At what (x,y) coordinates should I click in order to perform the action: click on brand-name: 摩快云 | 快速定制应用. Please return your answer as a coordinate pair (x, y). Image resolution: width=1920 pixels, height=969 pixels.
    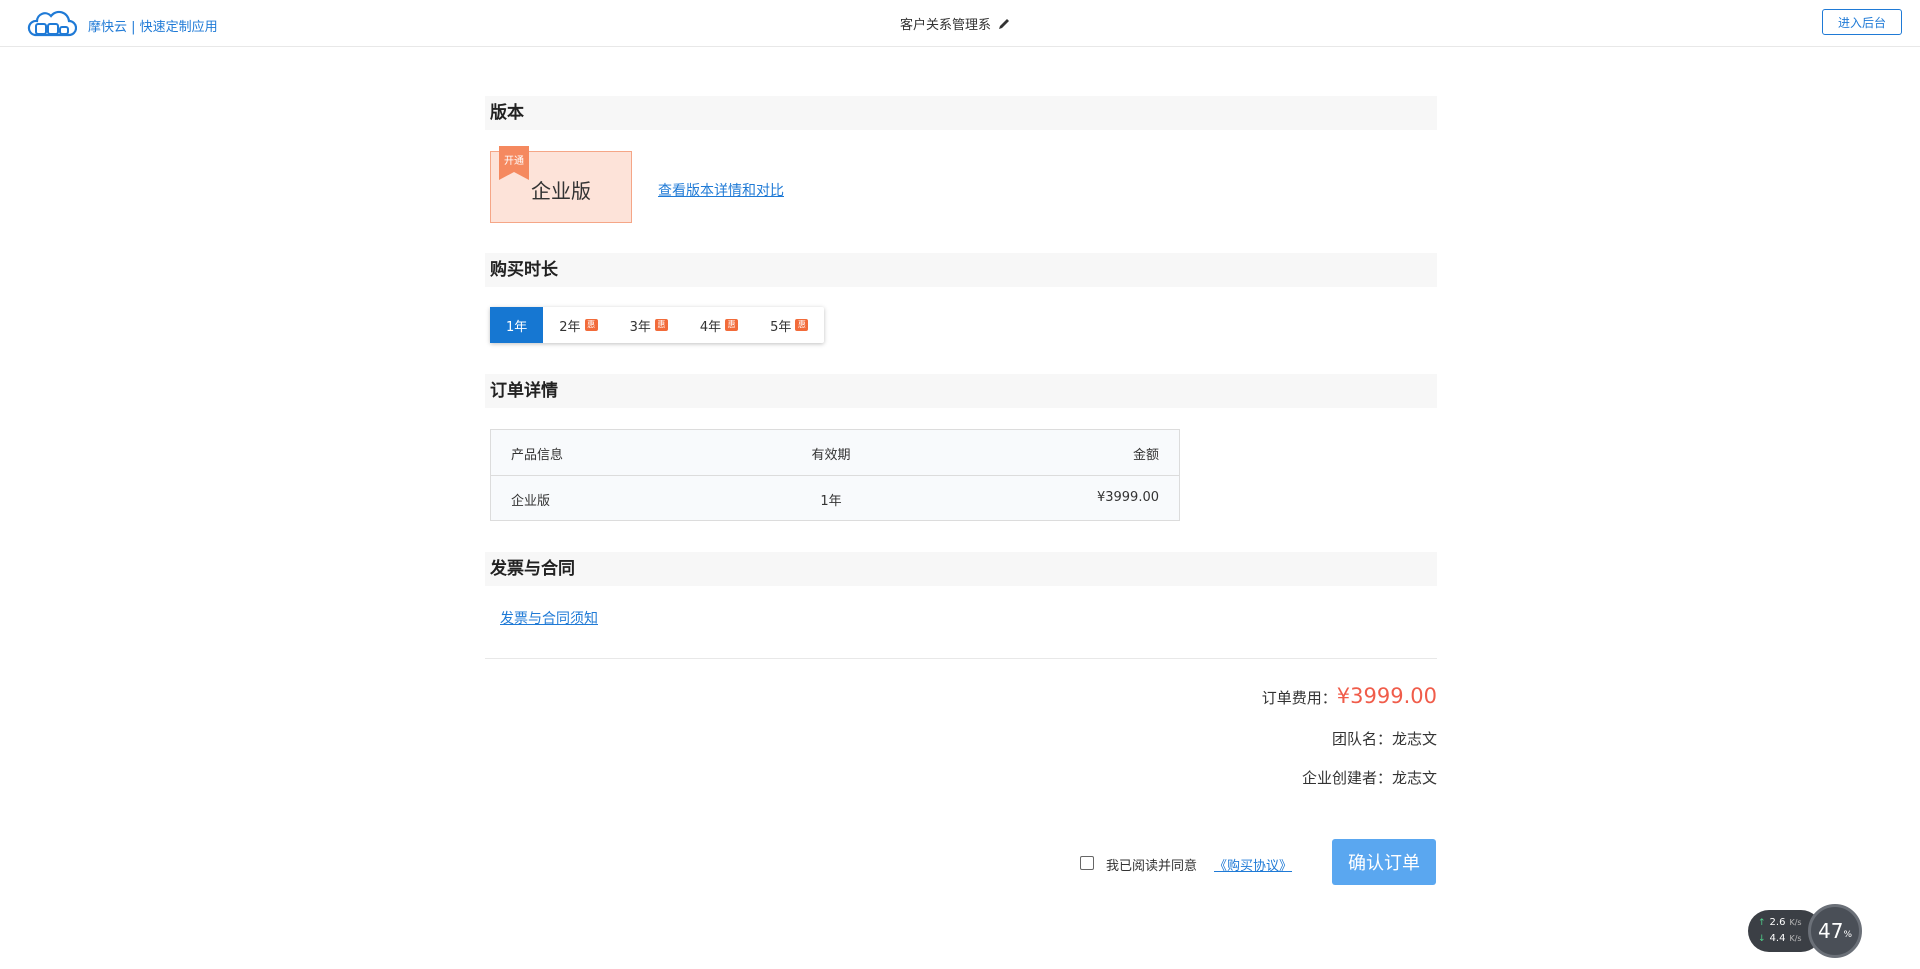
    Looking at the image, I should click on (153, 25).